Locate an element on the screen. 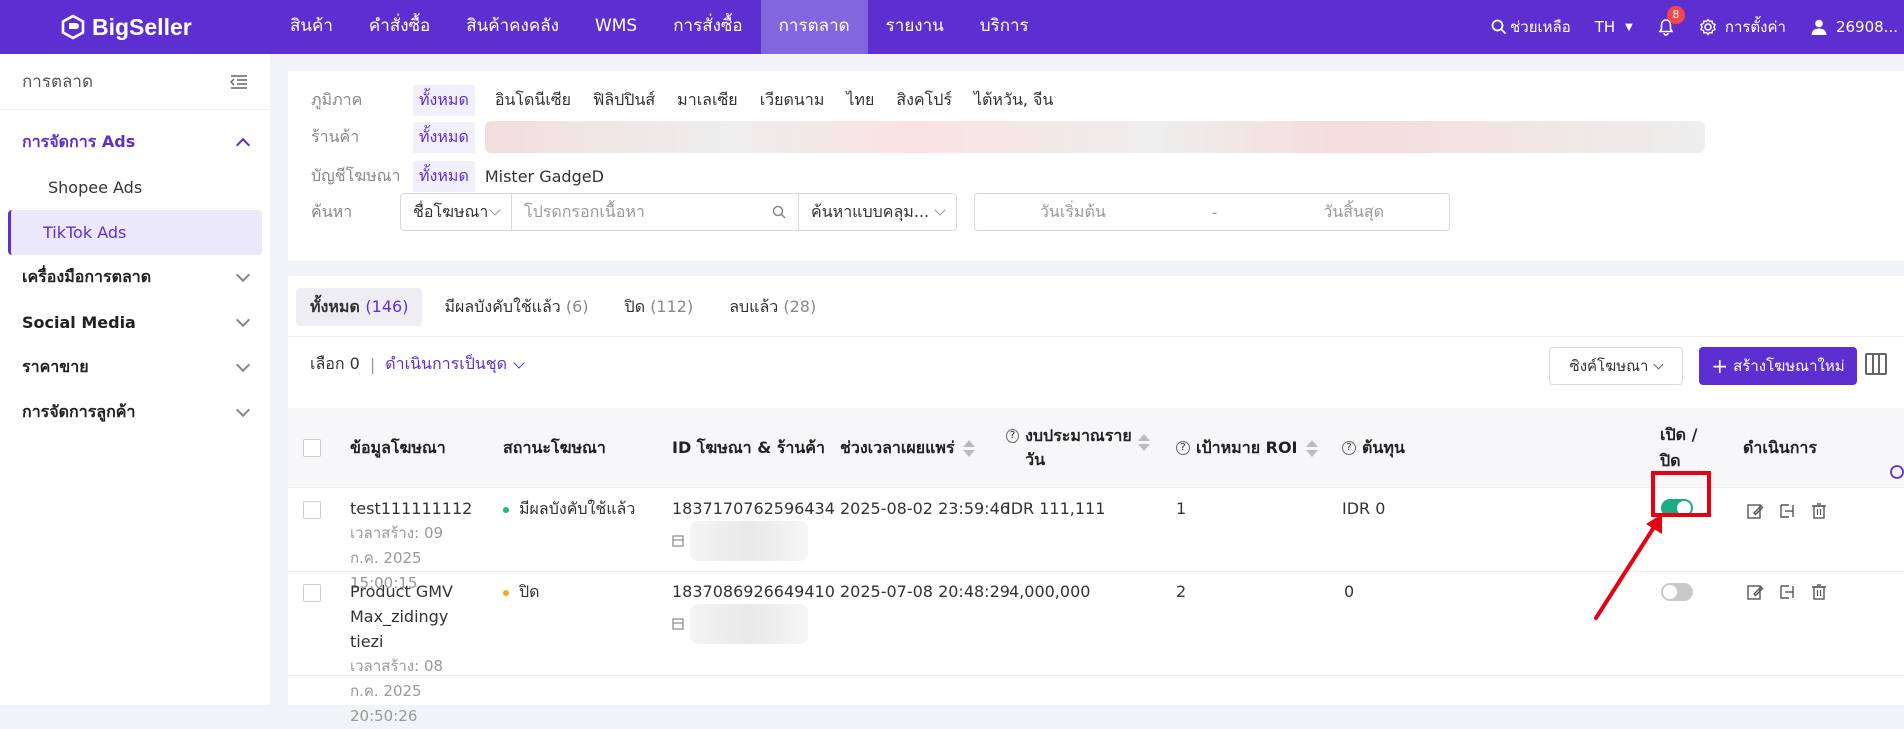 This screenshot has width=1904, height=729. ad-name: Product GMV Max_zidingy tiezi is located at coordinates (412, 616).